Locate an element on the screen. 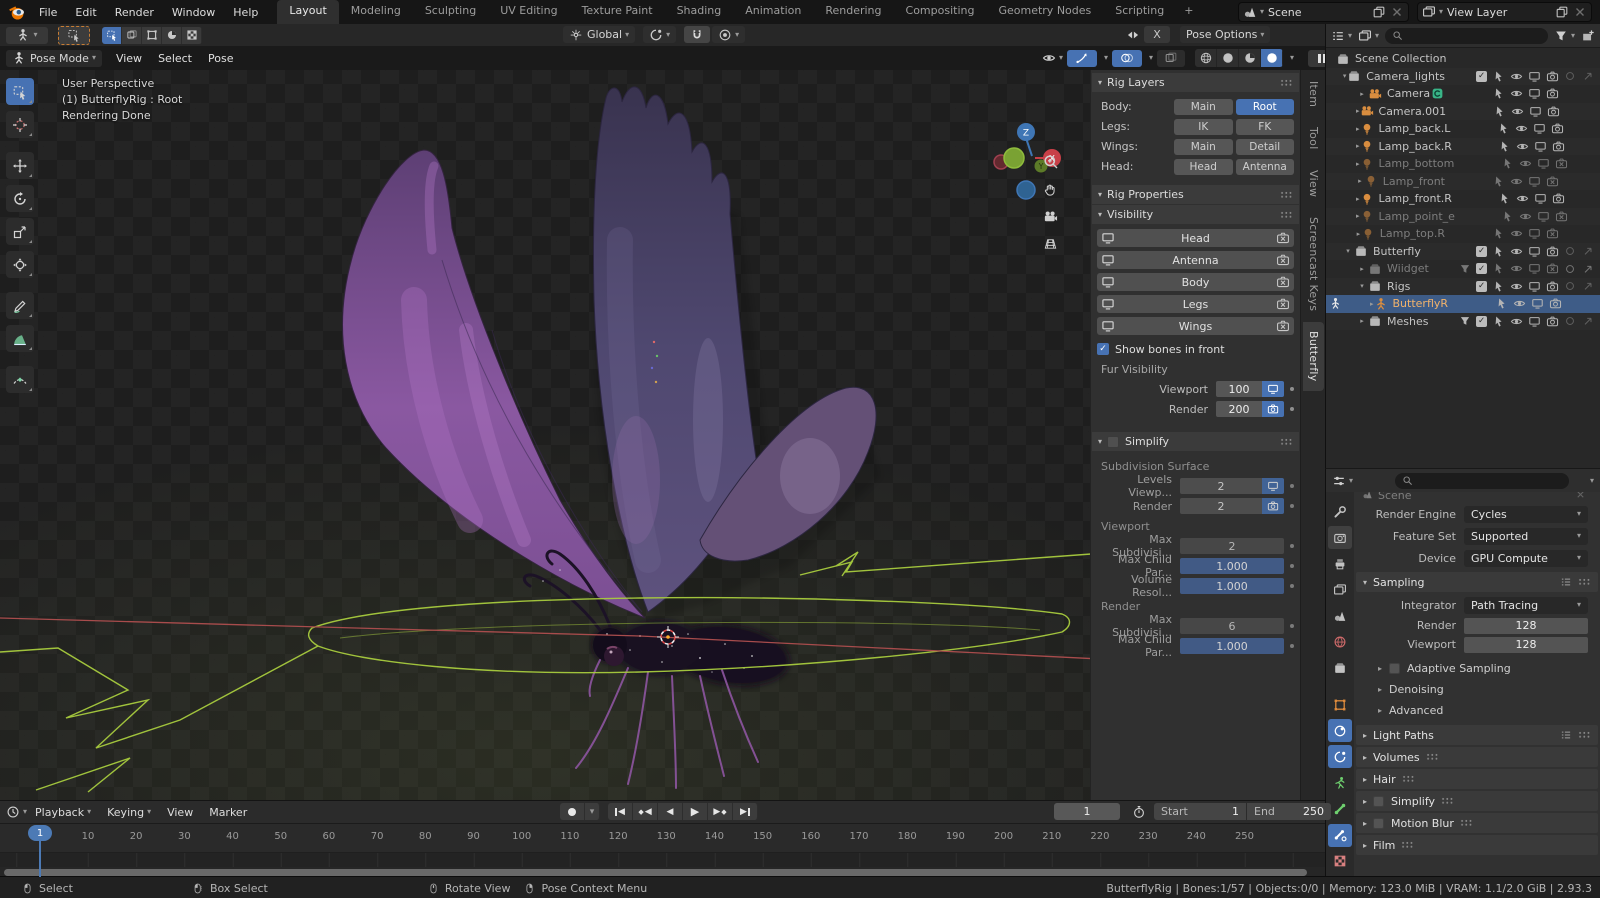 Image resolution: width=1600 pixels, height=898 pixels. collapsed-panel-header: ▸ Hair is located at coordinates (1477, 779).